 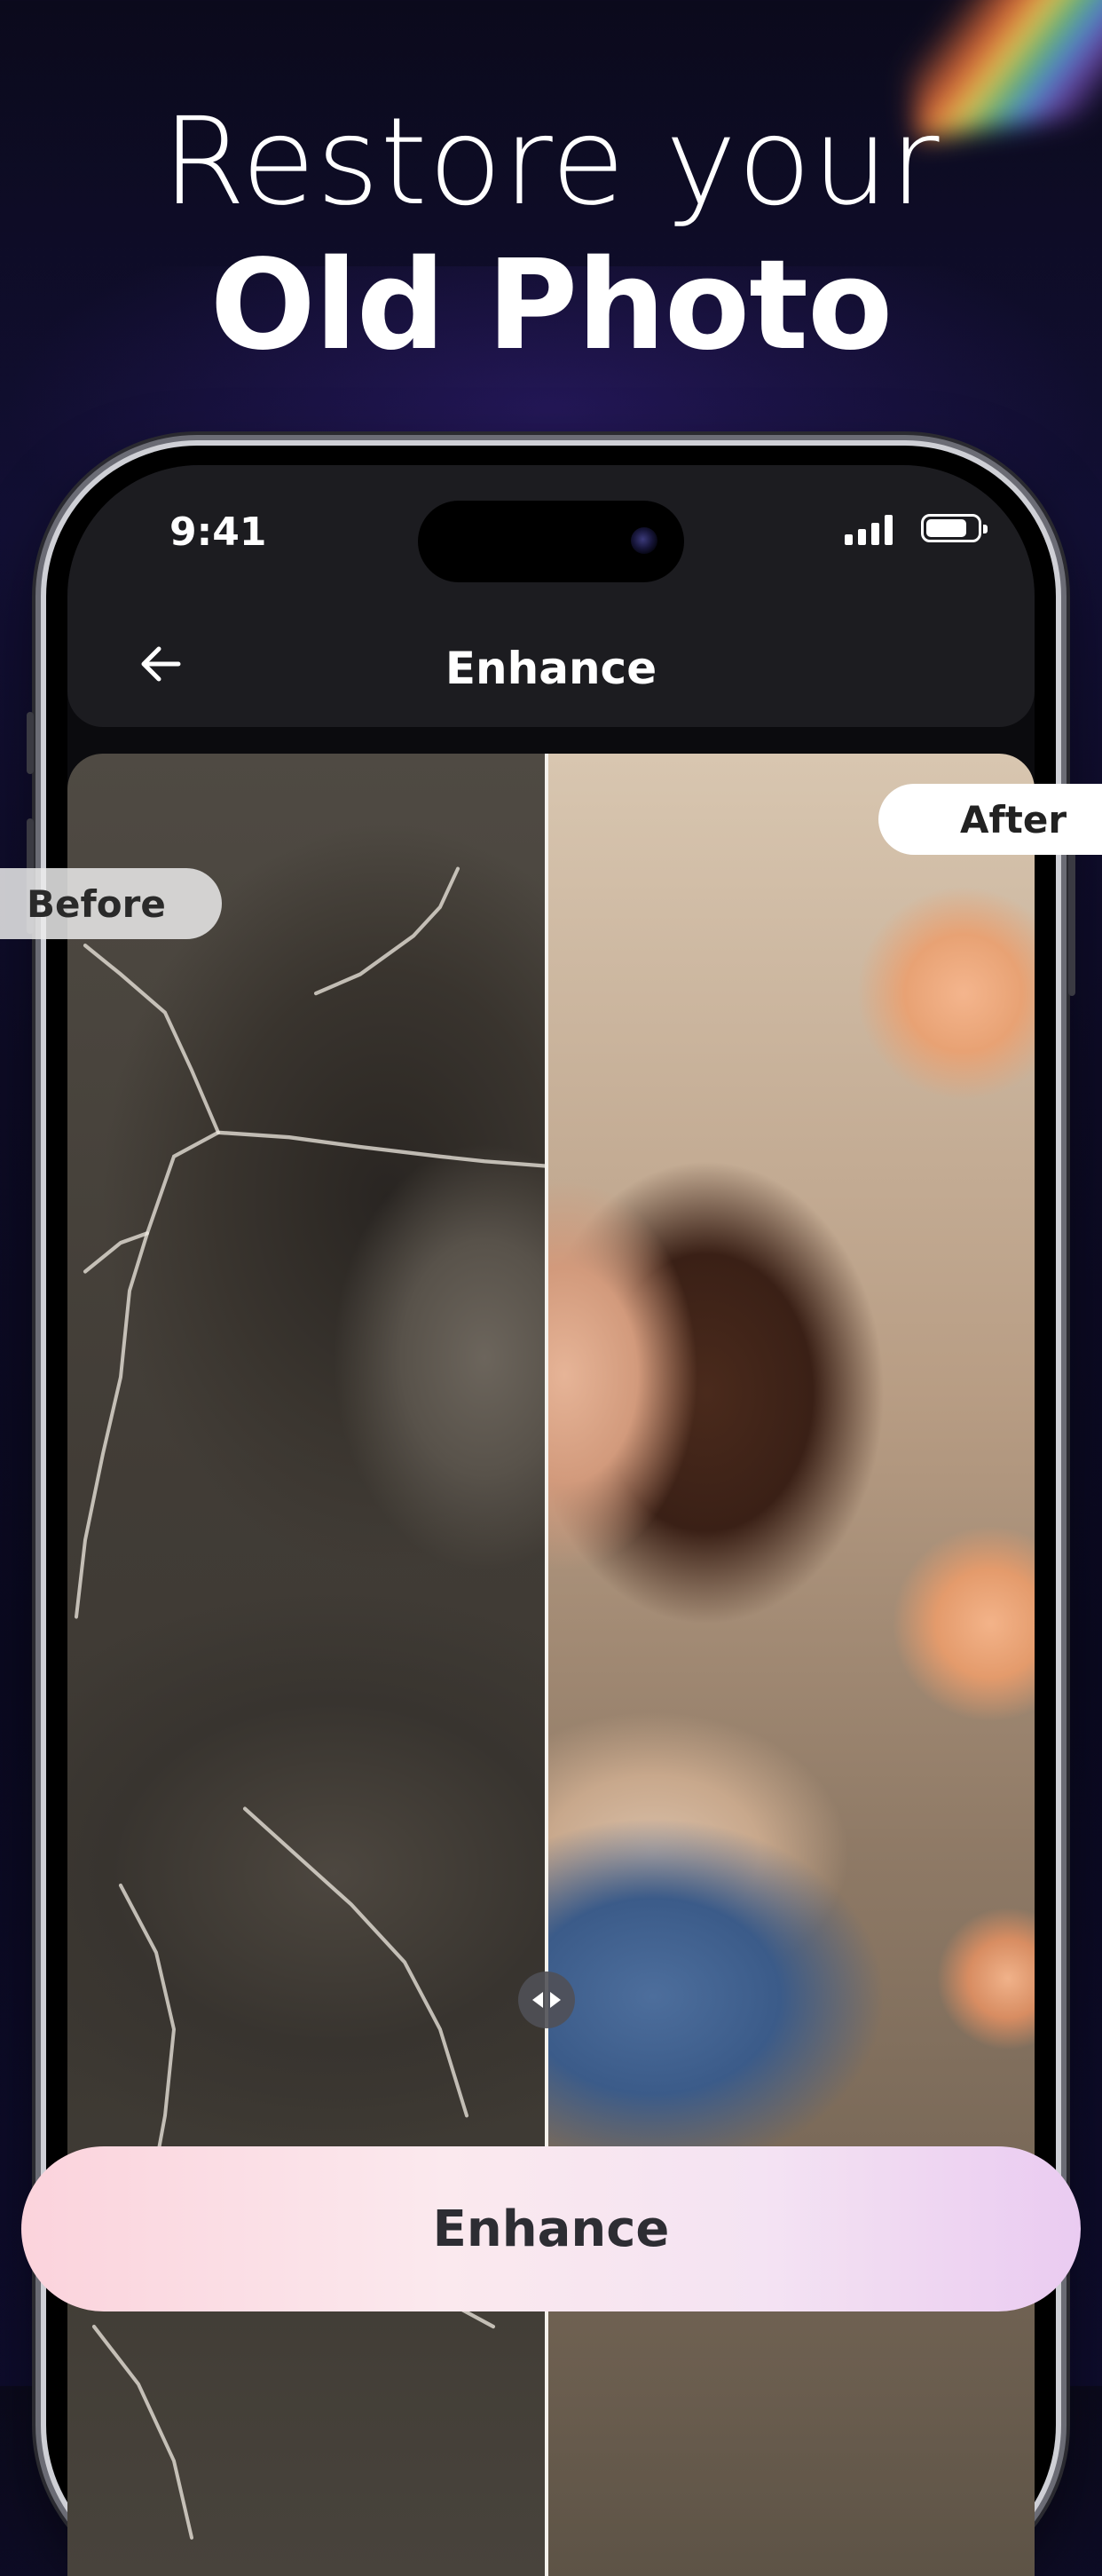 I want to click on headline-line-1: Restore your, so click(x=551, y=162).